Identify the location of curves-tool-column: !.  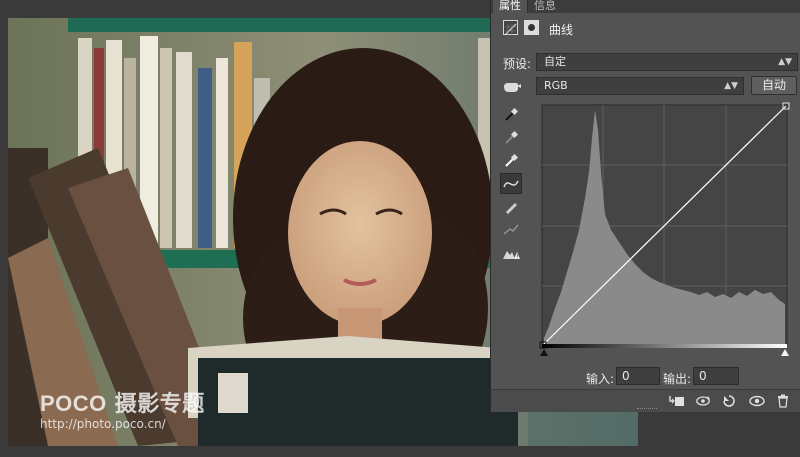
(511, 184).